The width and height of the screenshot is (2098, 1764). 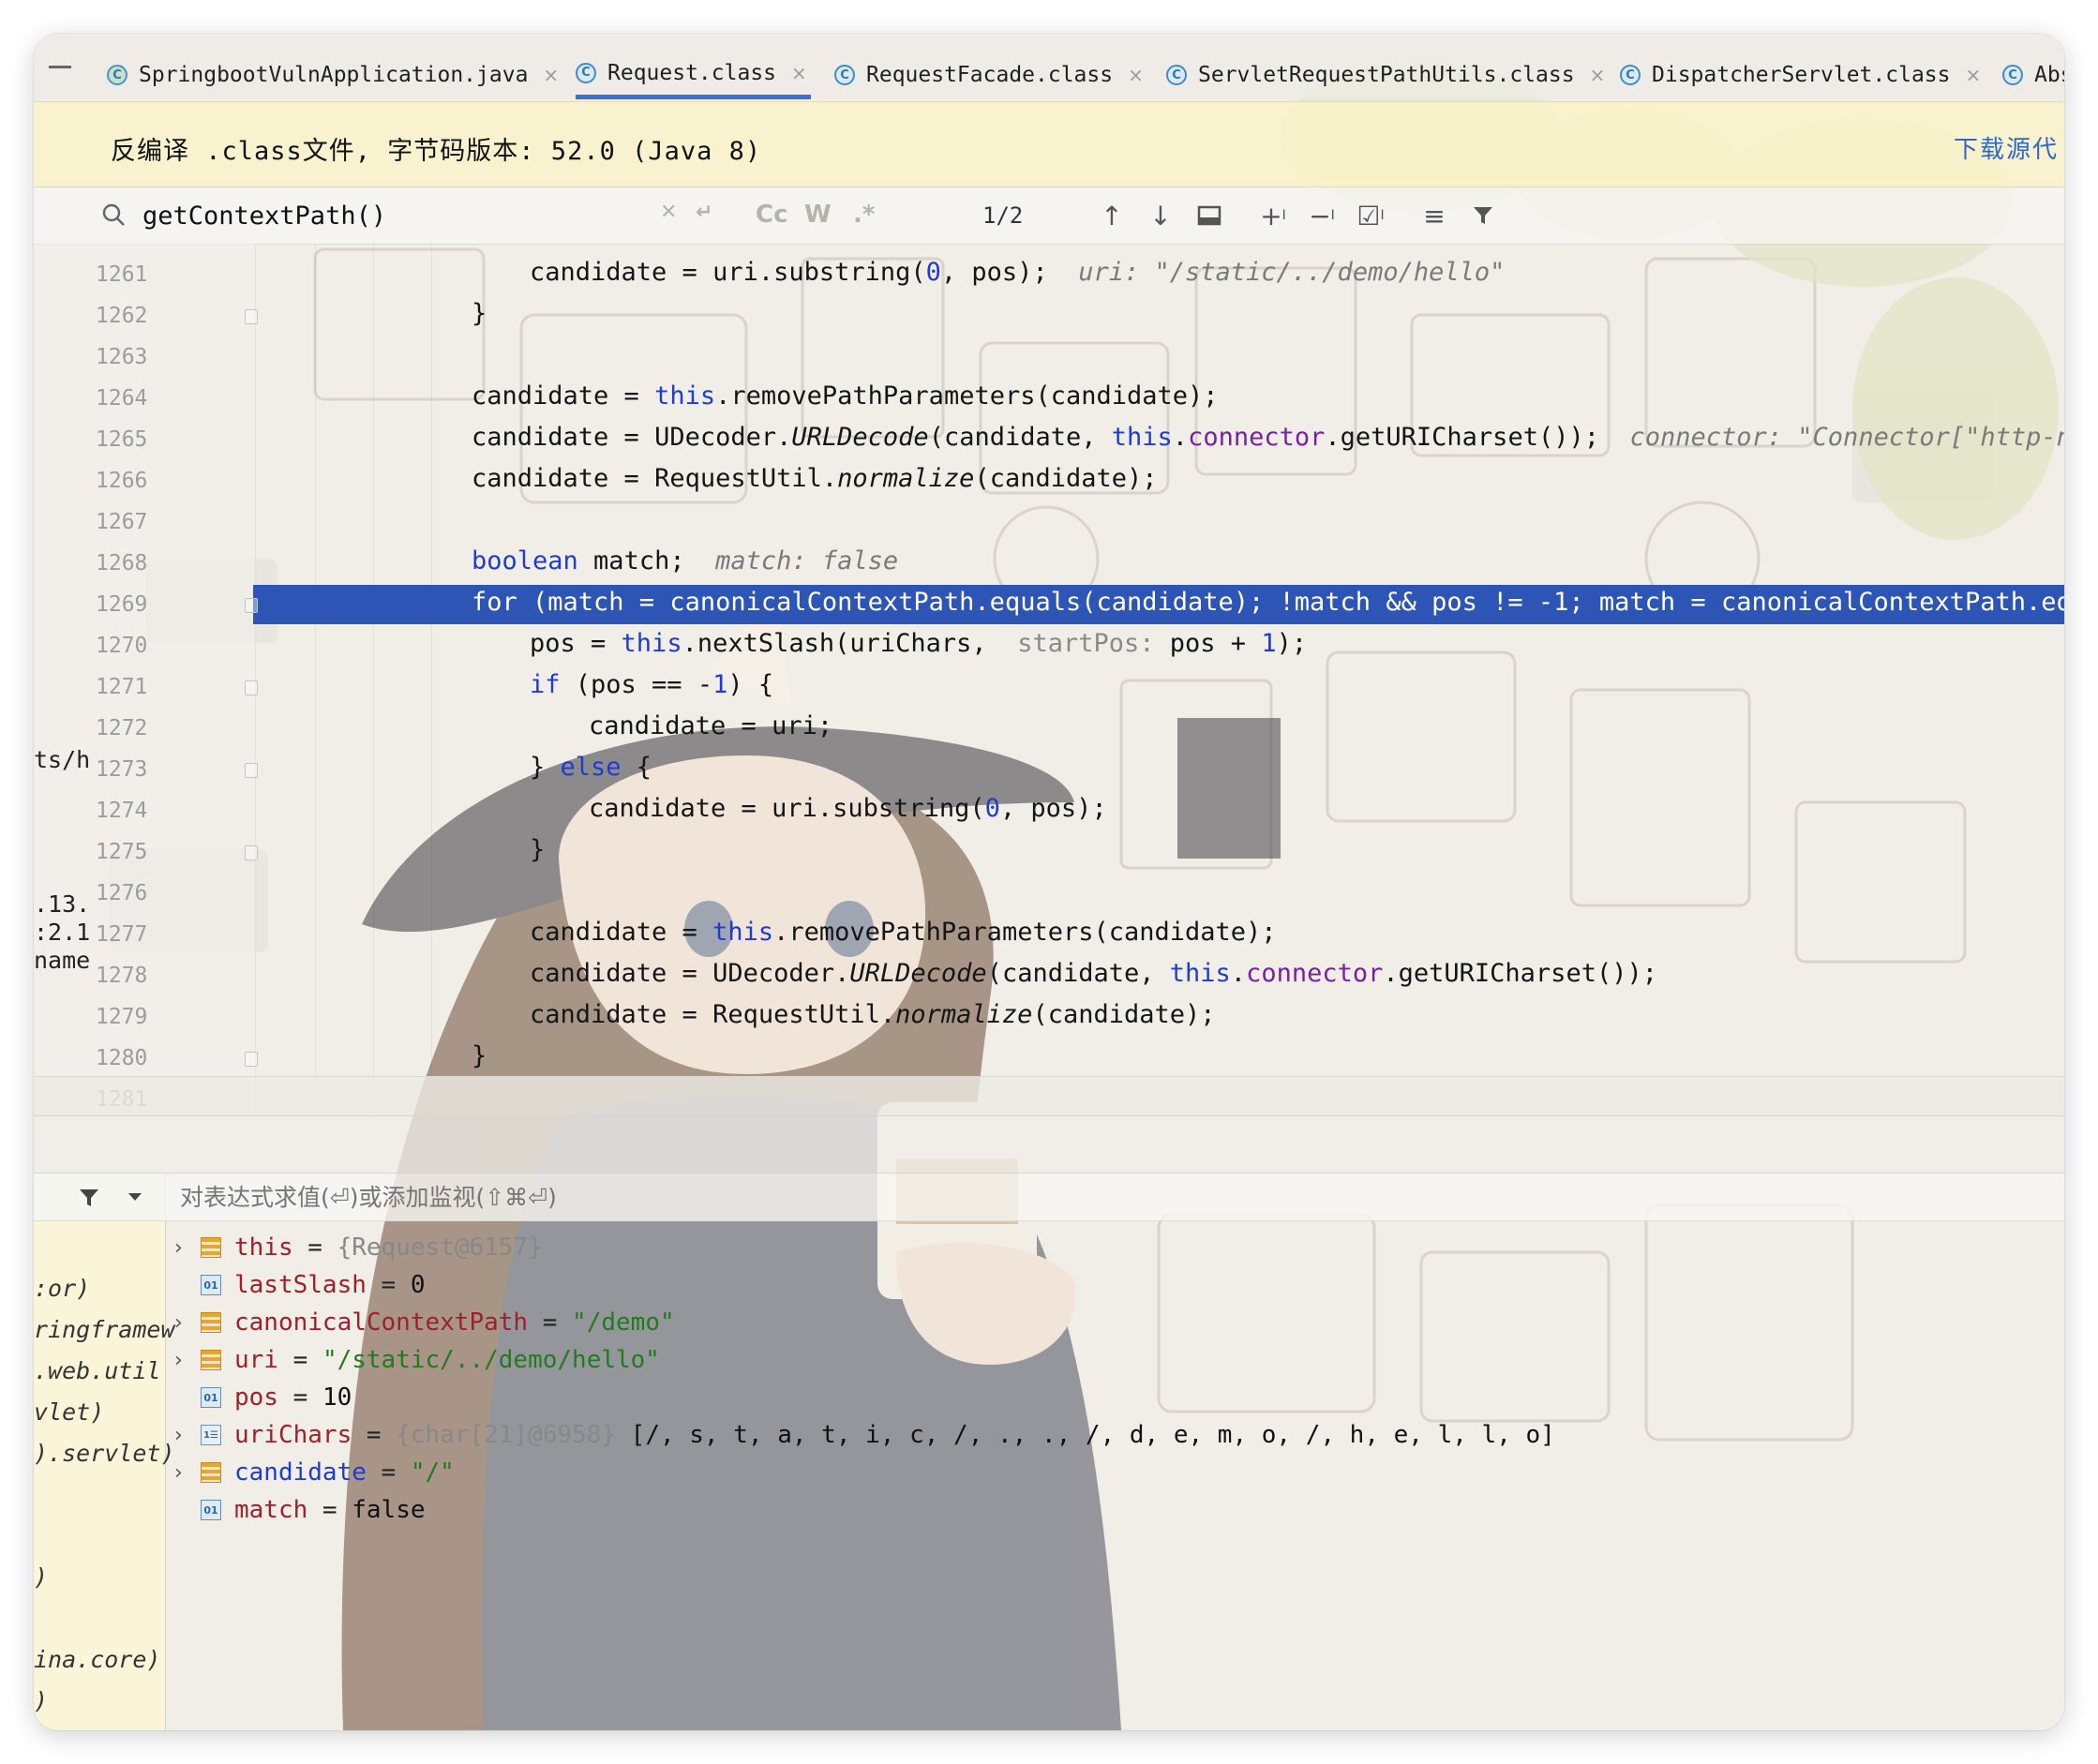 What do you see at coordinates (122, 439) in the screenshot?
I see `line-number: 1265` at bounding box center [122, 439].